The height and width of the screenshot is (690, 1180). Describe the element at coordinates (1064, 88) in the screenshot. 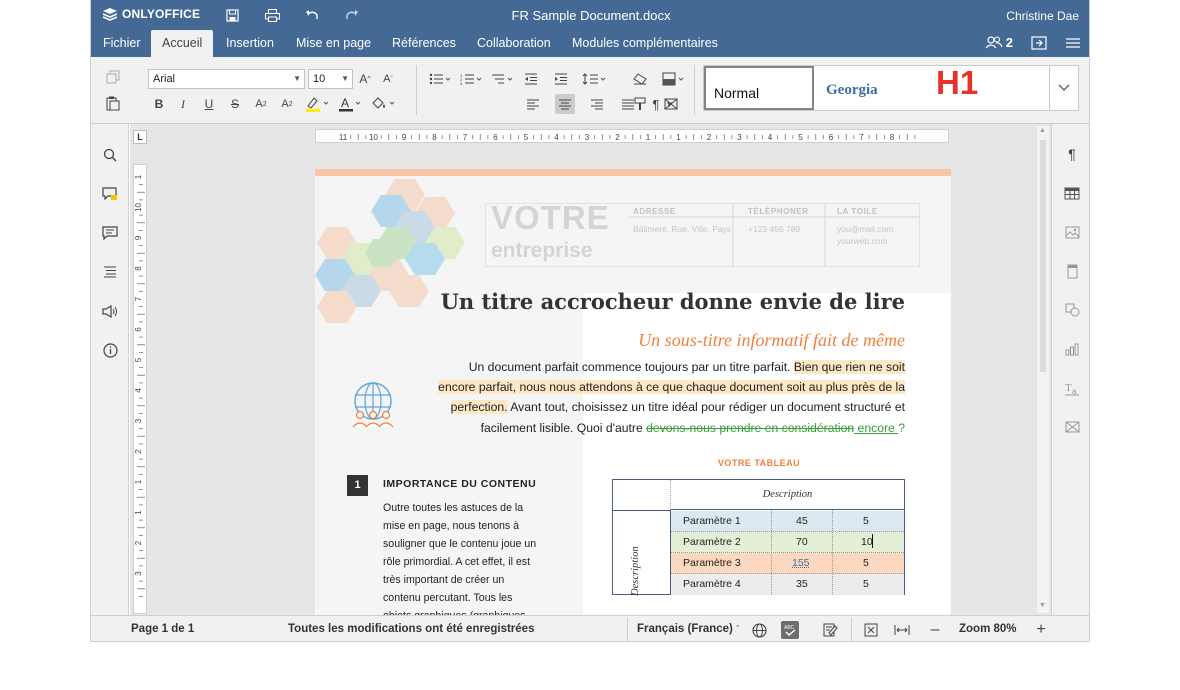

I see `styles-expand-button` at that location.